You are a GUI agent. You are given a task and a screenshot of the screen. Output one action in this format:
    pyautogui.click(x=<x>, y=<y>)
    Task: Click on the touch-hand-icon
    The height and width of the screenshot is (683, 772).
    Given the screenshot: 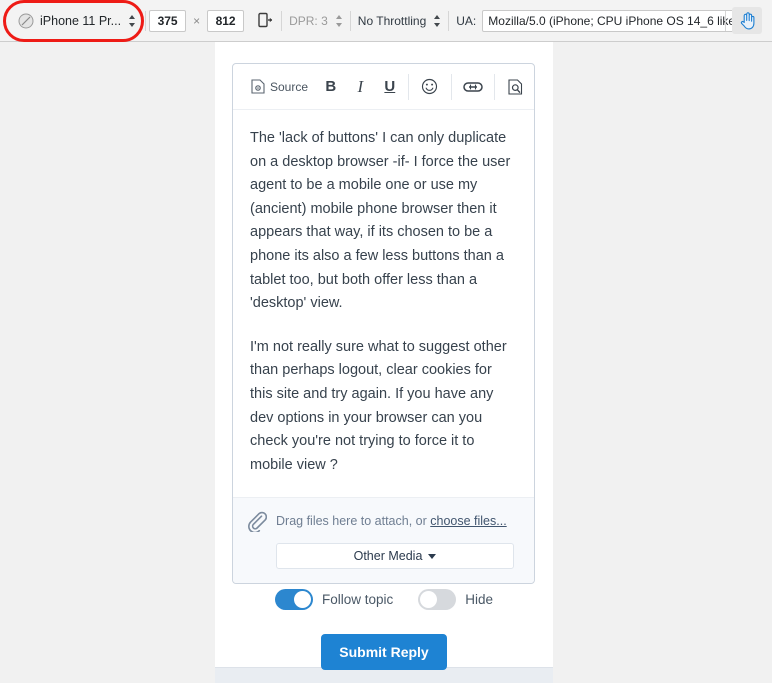 What is the action you would take?
    pyautogui.click(x=747, y=20)
    